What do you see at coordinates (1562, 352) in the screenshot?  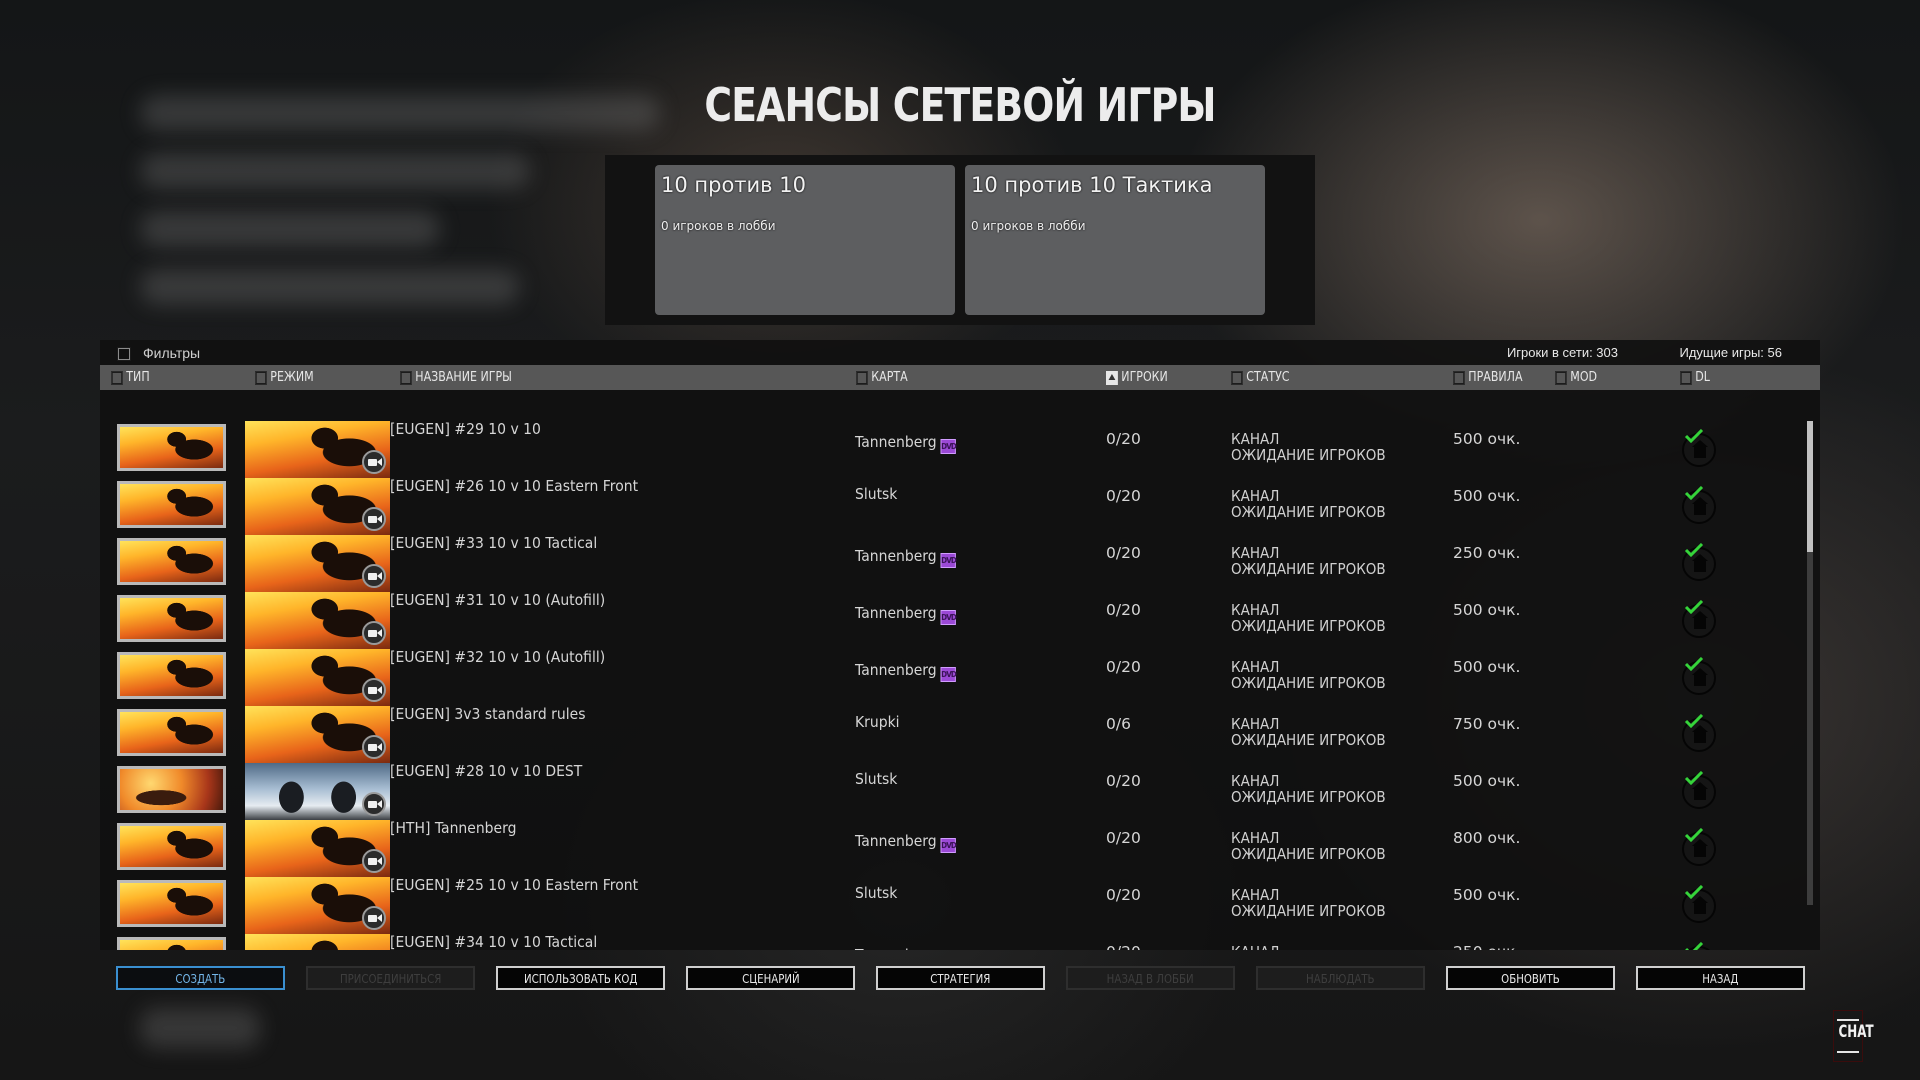 I see `online-players-count: Игроки в сети: 303` at bounding box center [1562, 352].